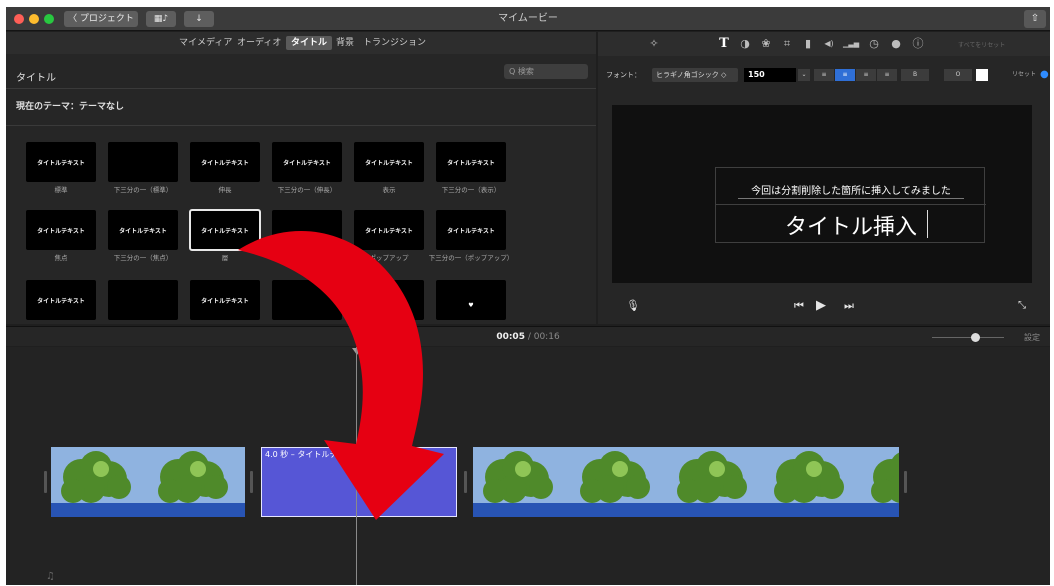  What do you see at coordinates (394, 43) in the screenshot?
I see `tab-transitions: トランジション` at bounding box center [394, 43].